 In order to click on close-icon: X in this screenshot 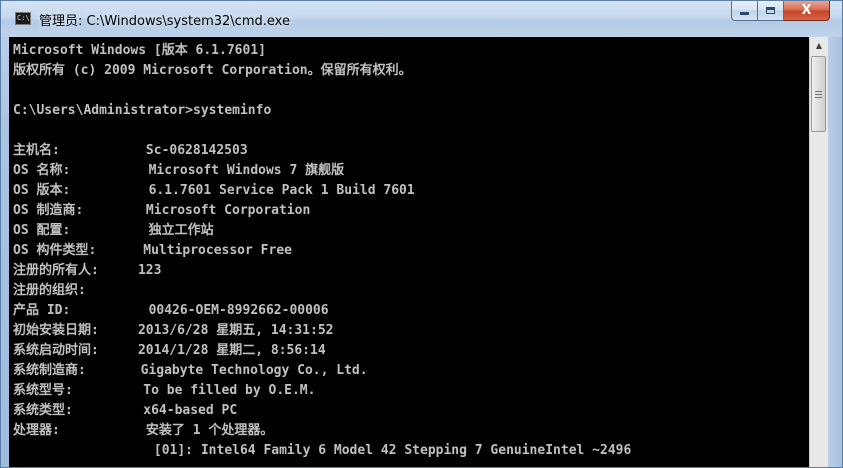, I will do `click(806, 10)`.